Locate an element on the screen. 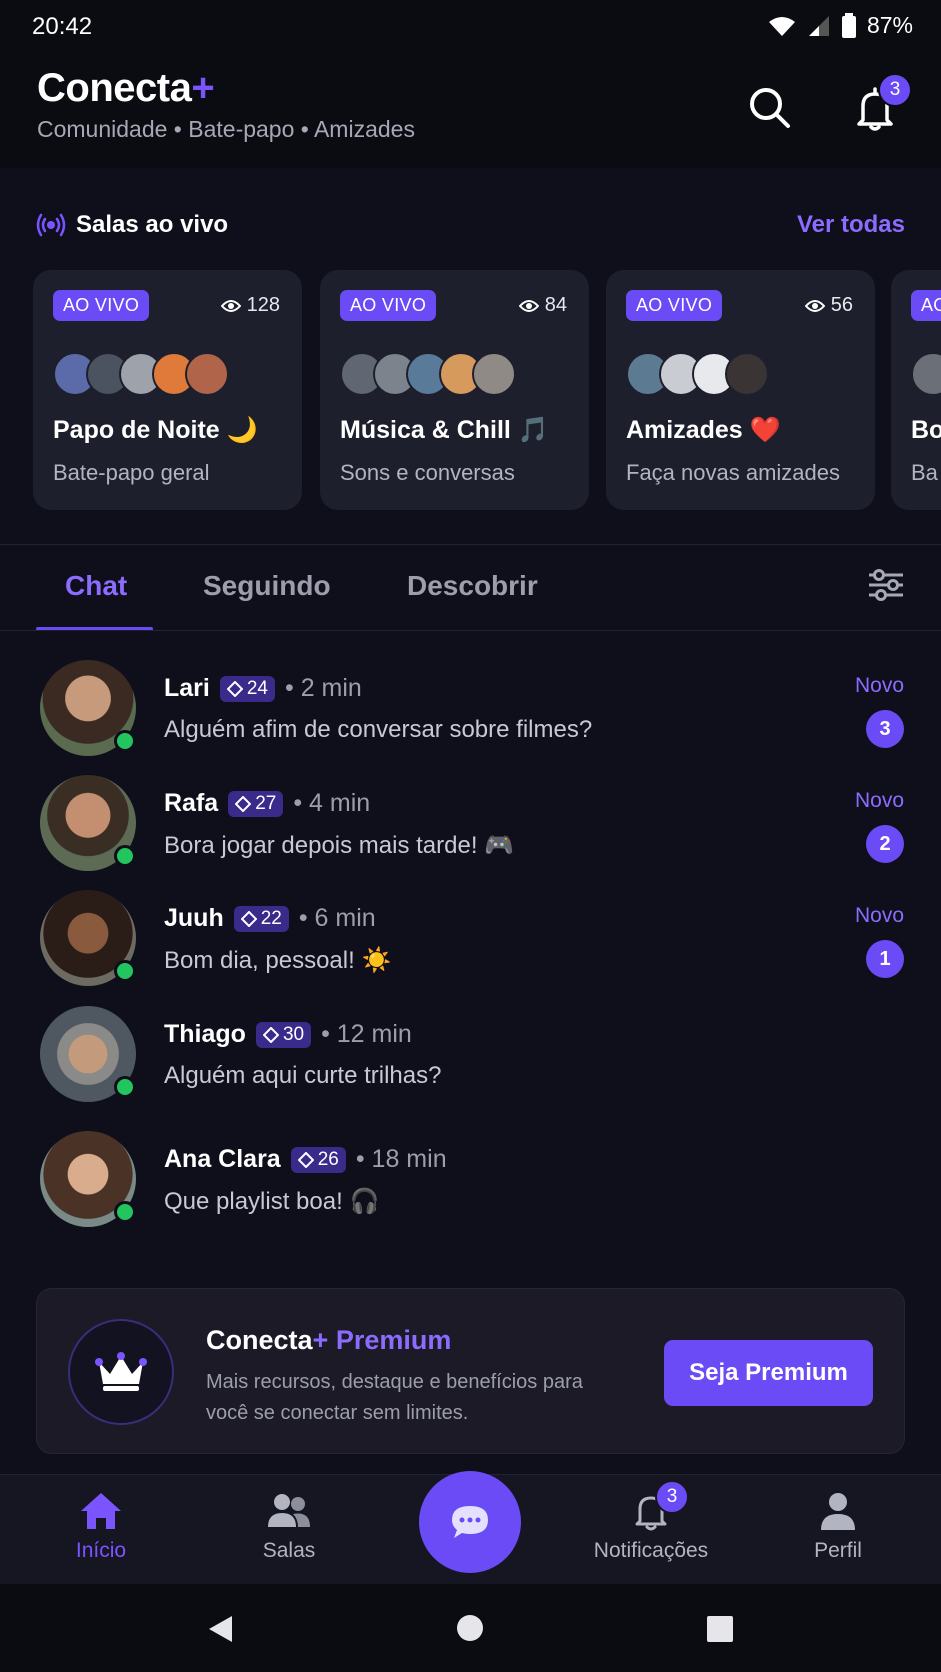 The image size is (941, 1672). room-subtitle: Faça novas amizades is located at coordinates (733, 472).